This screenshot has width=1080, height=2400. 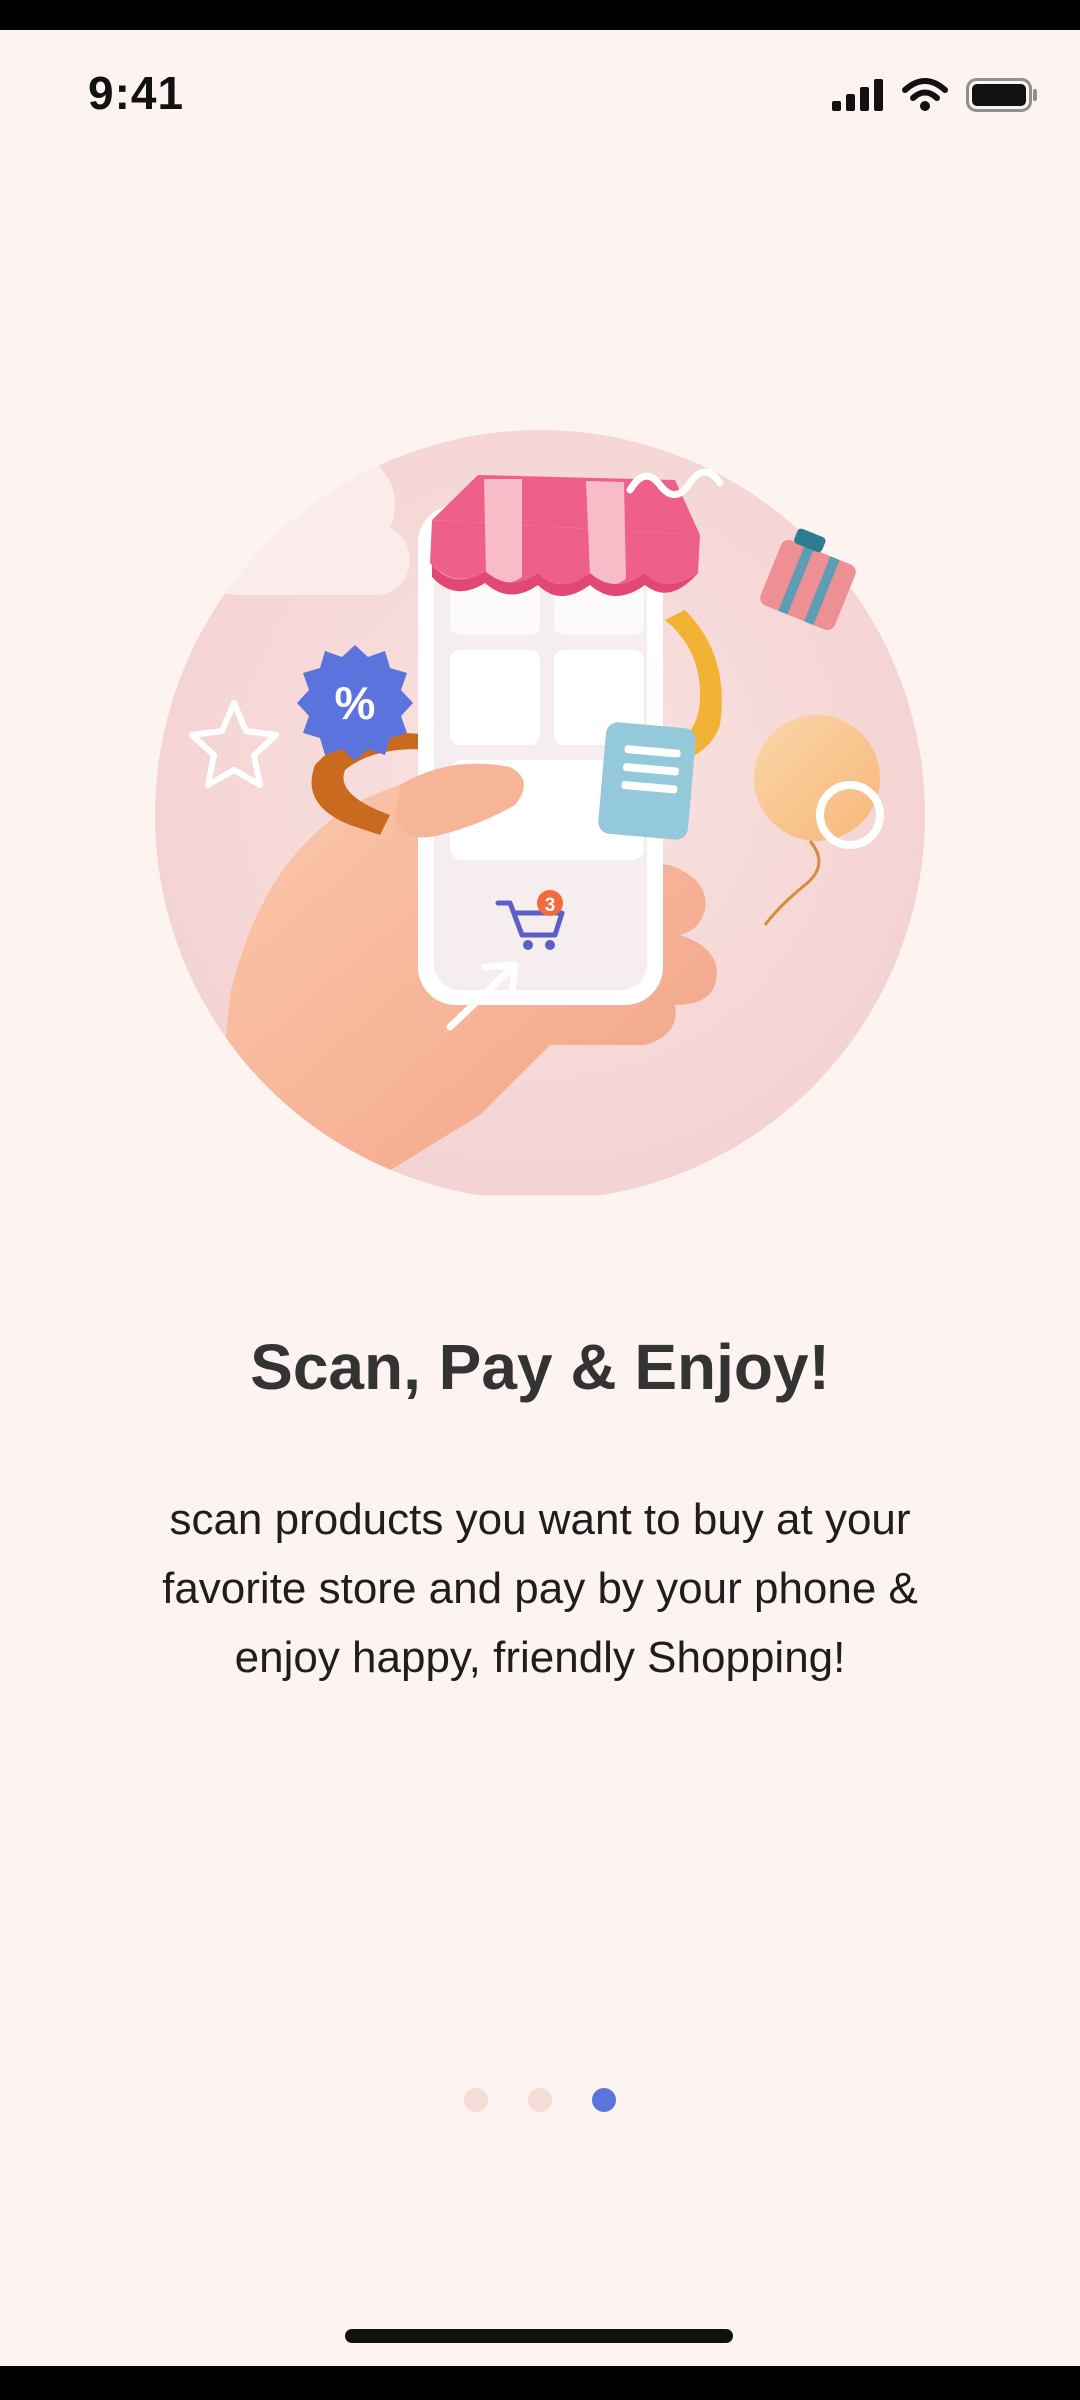 I want to click on wifi-icon, so click(x=925, y=94).